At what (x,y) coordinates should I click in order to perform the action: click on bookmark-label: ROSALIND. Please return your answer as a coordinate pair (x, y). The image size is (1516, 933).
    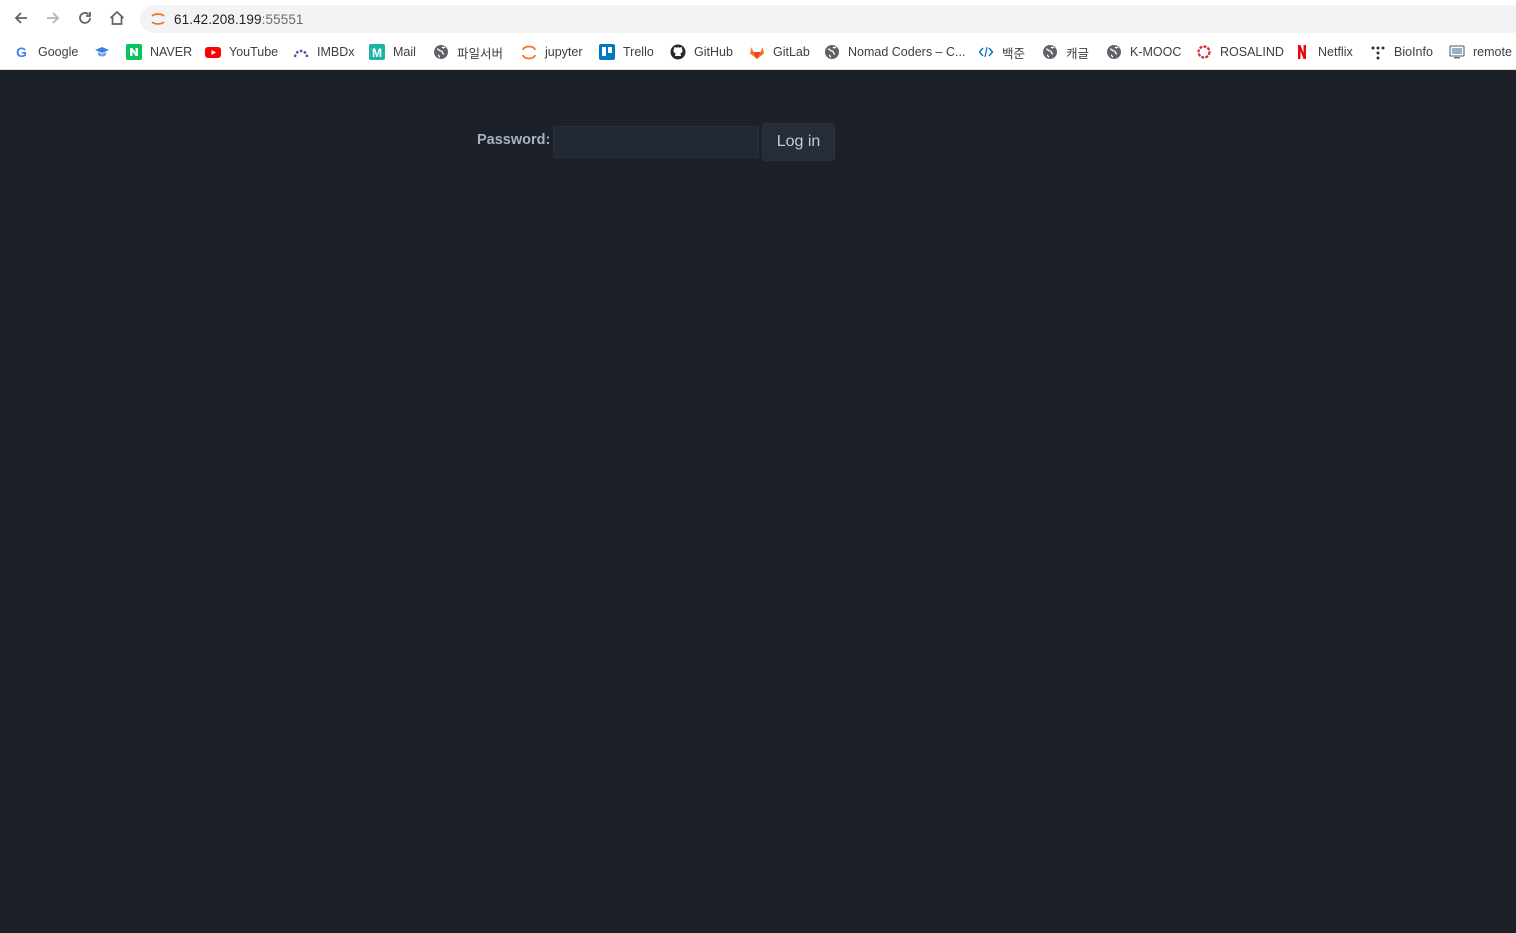
    Looking at the image, I should click on (1252, 52).